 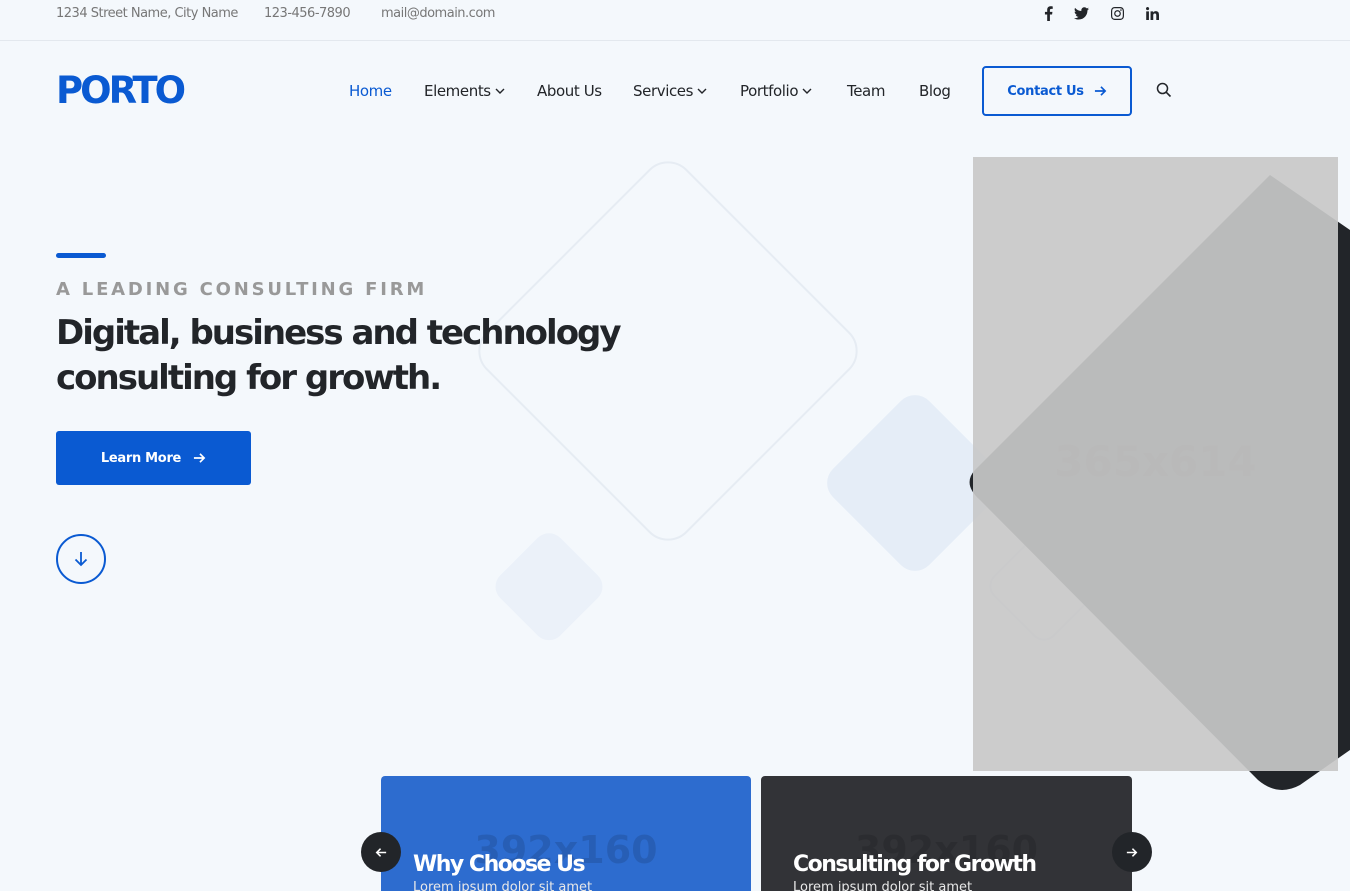 What do you see at coordinates (935, 91) in the screenshot?
I see `nav-blog: Blog` at bounding box center [935, 91].